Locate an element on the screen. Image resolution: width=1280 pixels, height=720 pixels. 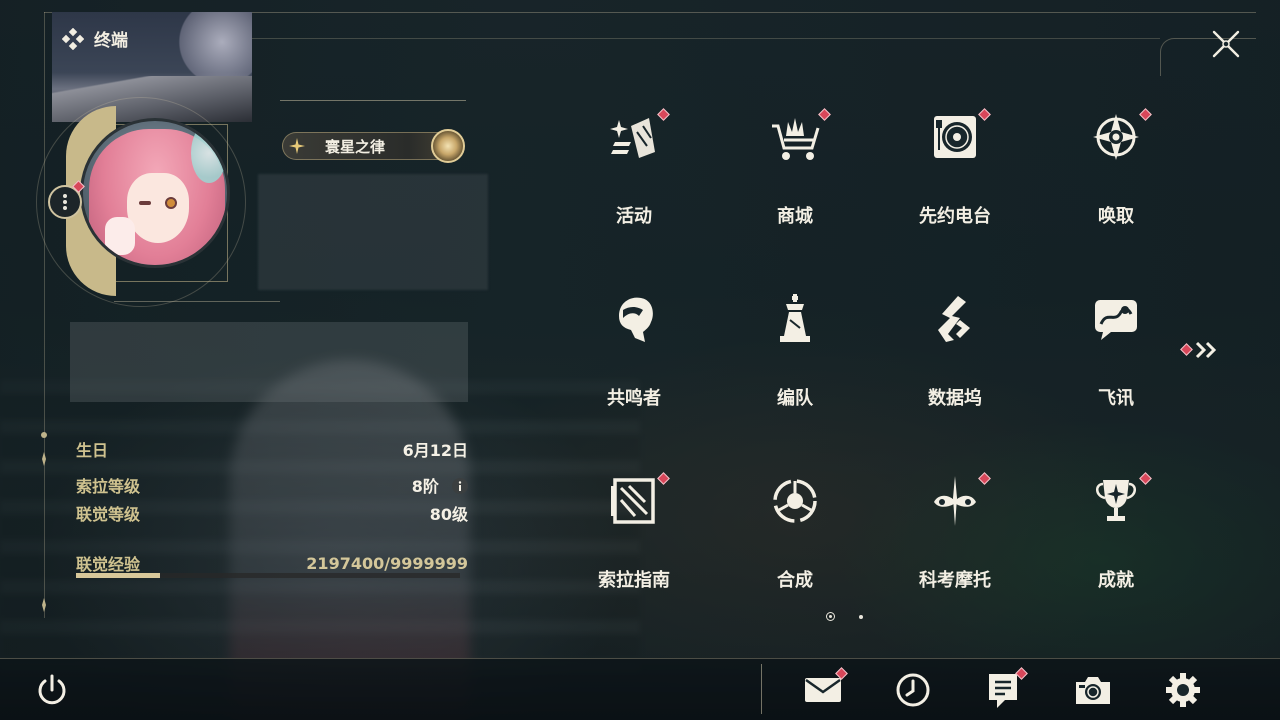
stat-label: 联觉等级 is located at coordinates (108, 514).